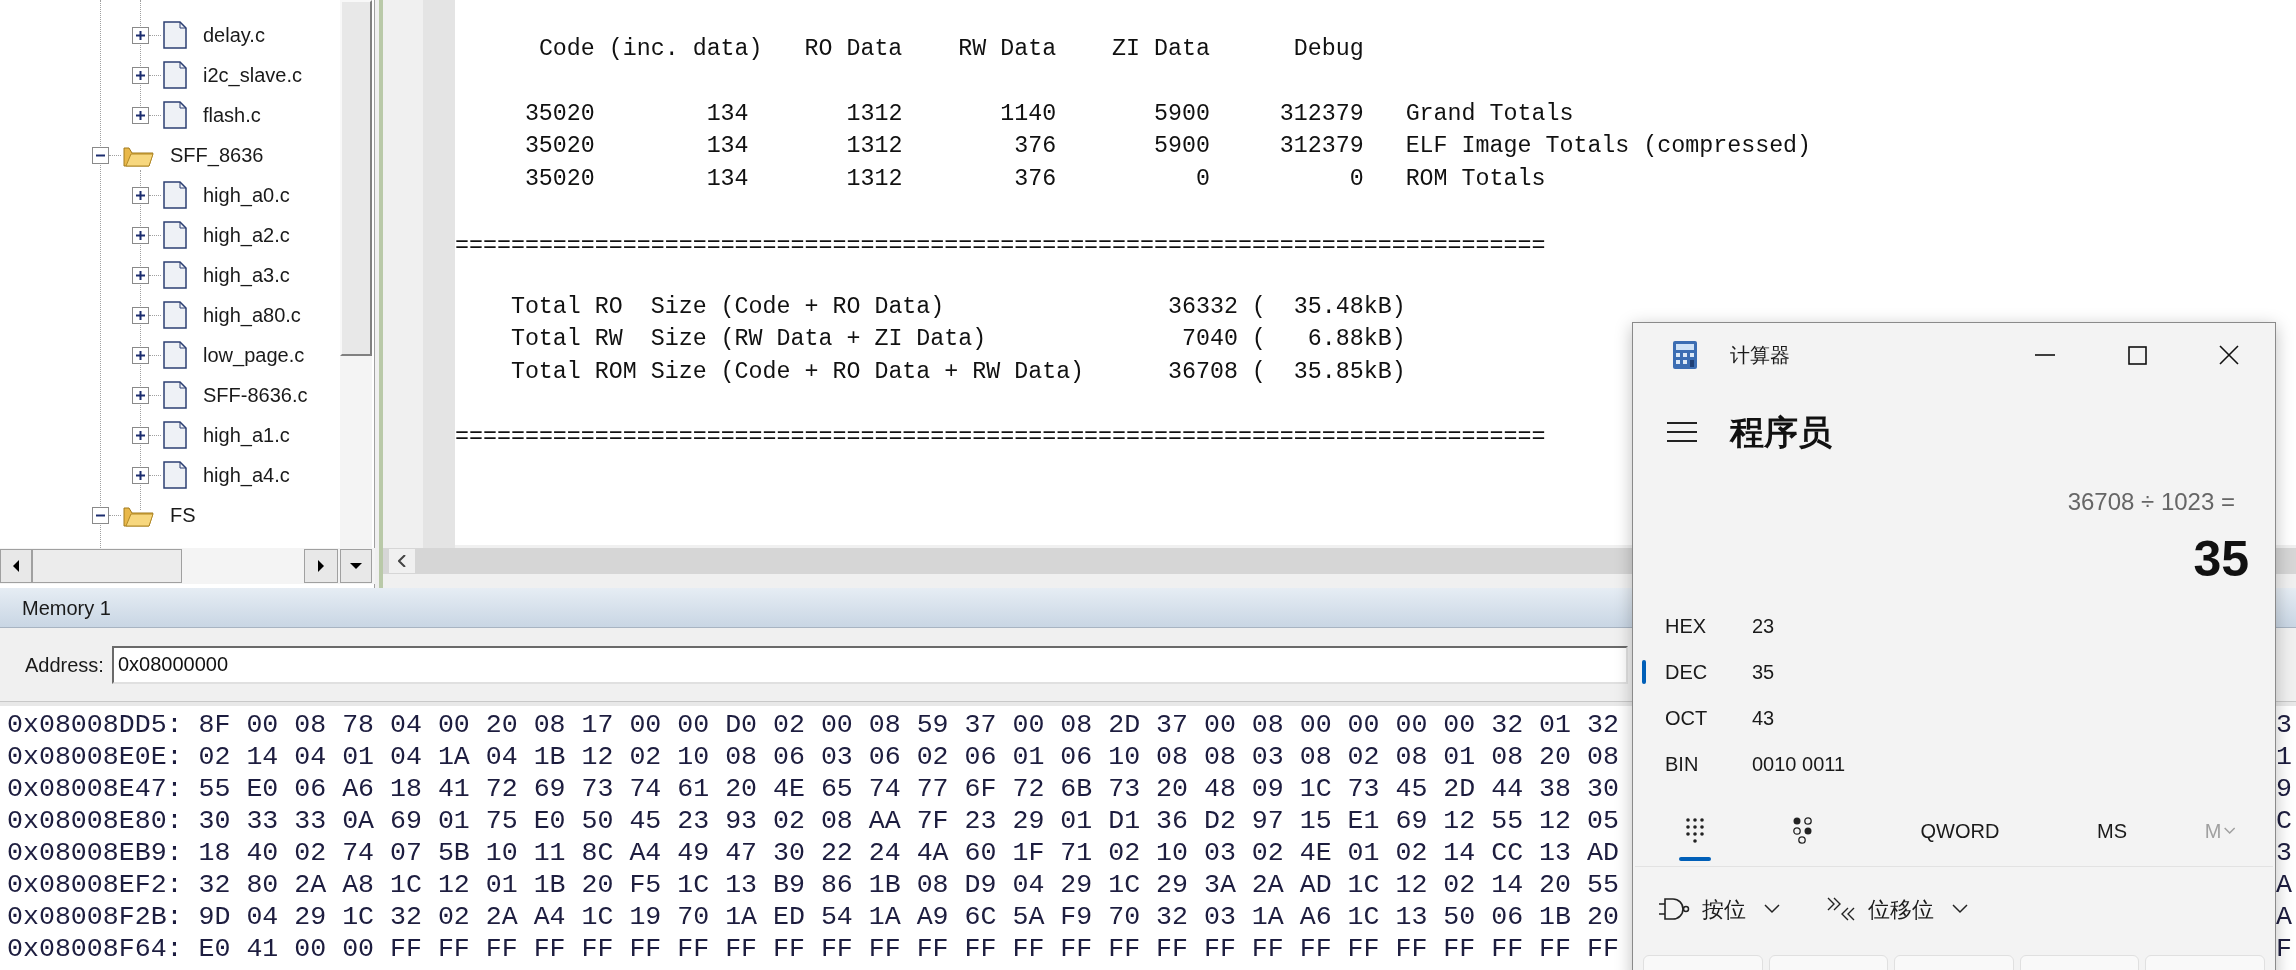 The image size is (2296, 970). Describe the element at coordinates (2151, 502) in the screenshot. I see `expression-text: 36708 ÷ 1023 =` at that location.